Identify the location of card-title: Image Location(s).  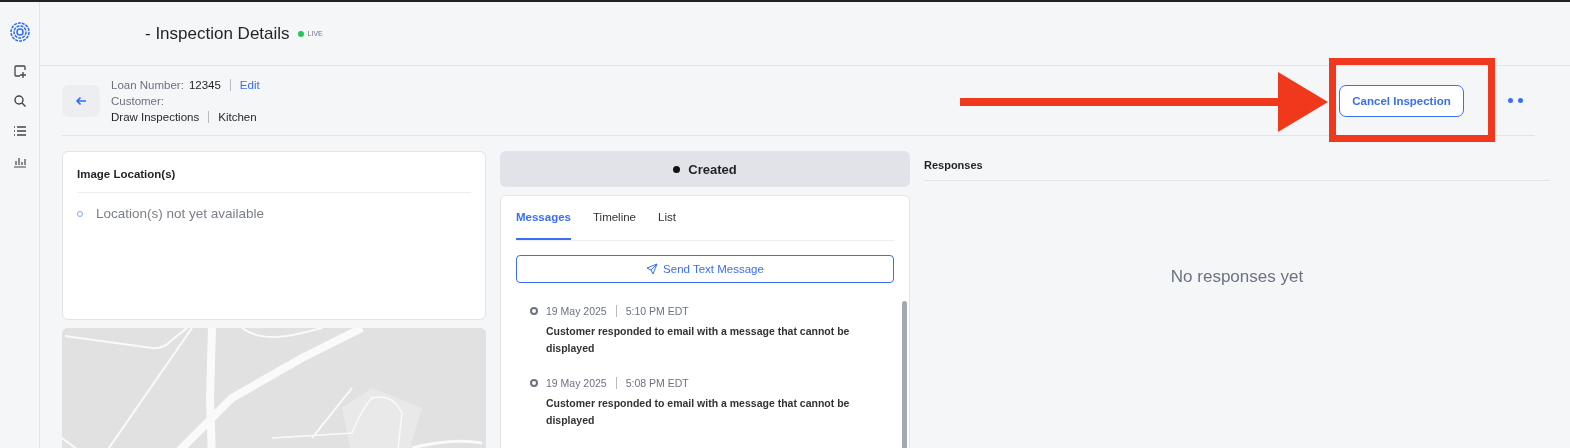
(126, 174).